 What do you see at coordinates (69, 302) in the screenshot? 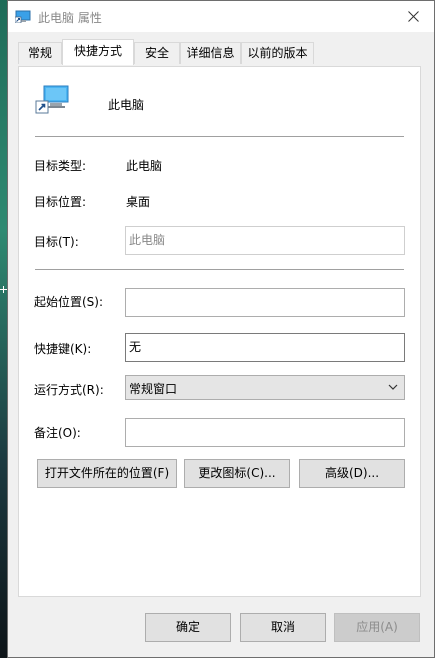
I see `start-in-label: 起始位置(S):` at bounding box center [69, 302].